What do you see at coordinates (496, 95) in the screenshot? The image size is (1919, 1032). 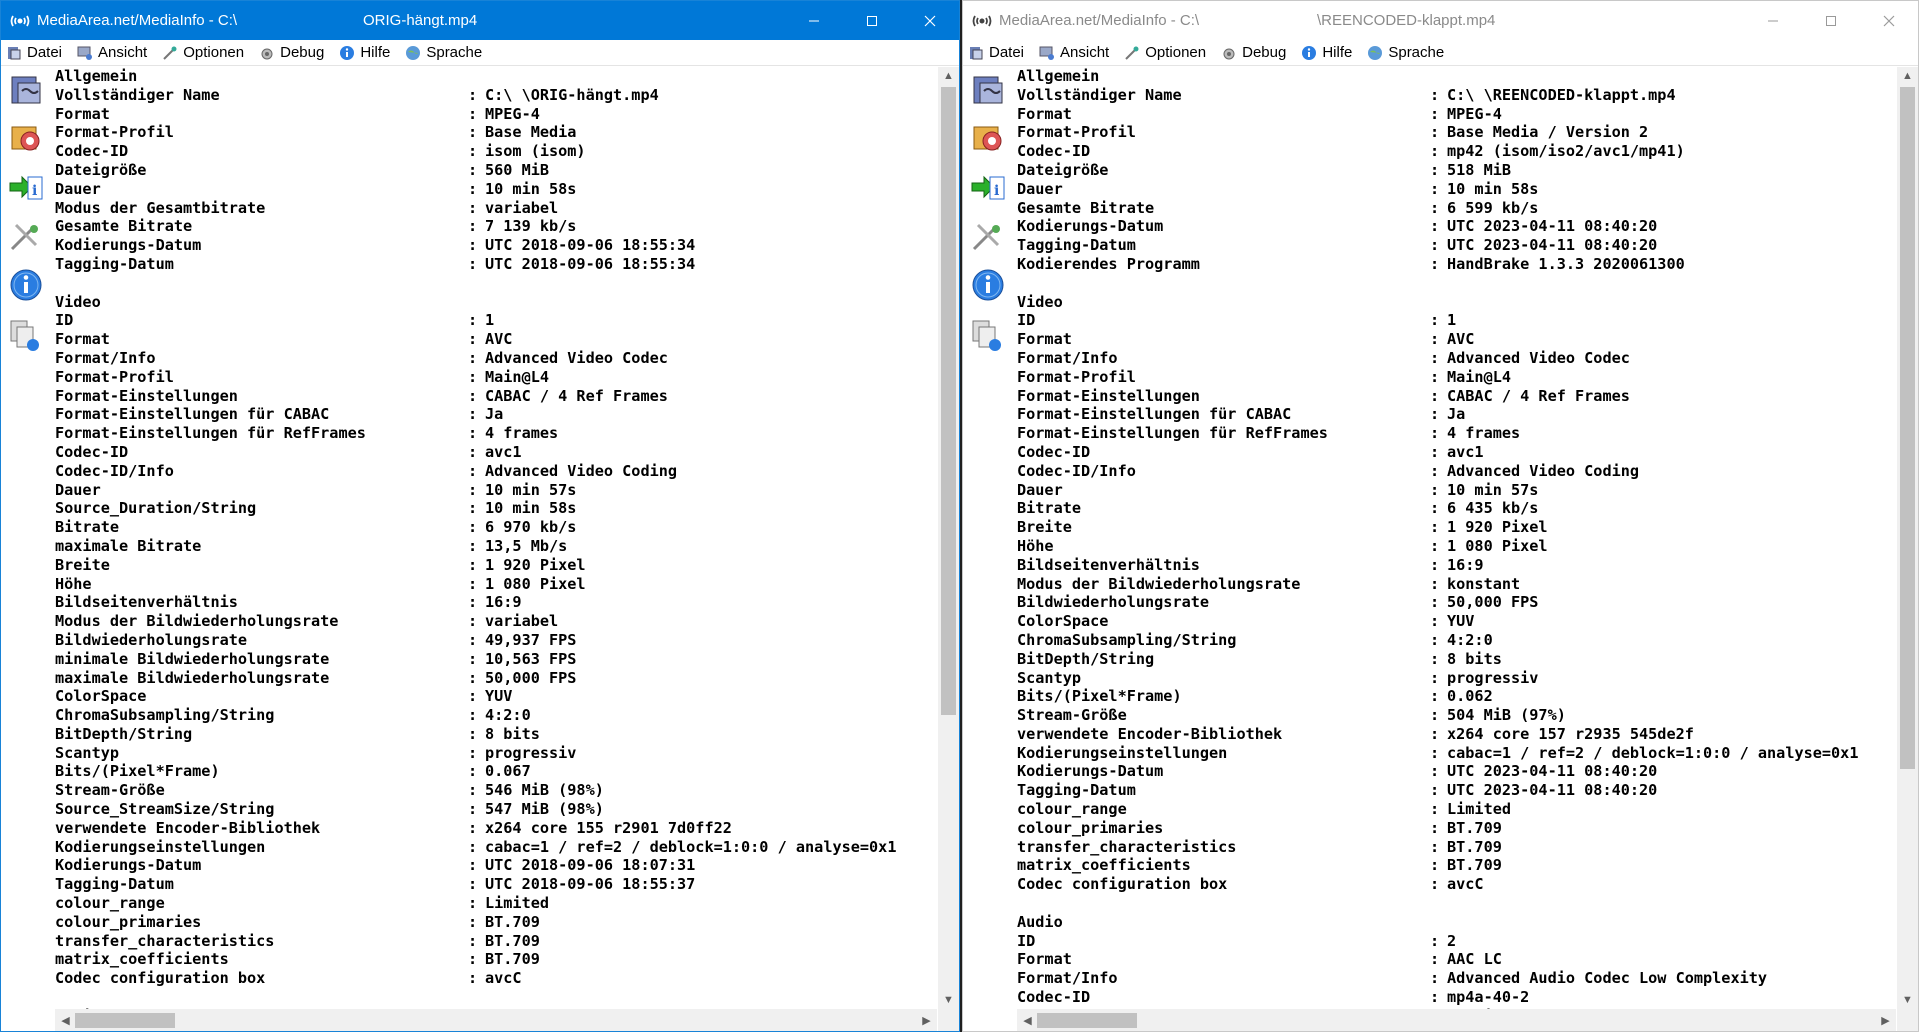 I see `info-row: Vollständiger Name: C:\ \ORIG-hängt.mp4` at bounding box center [496, 95].